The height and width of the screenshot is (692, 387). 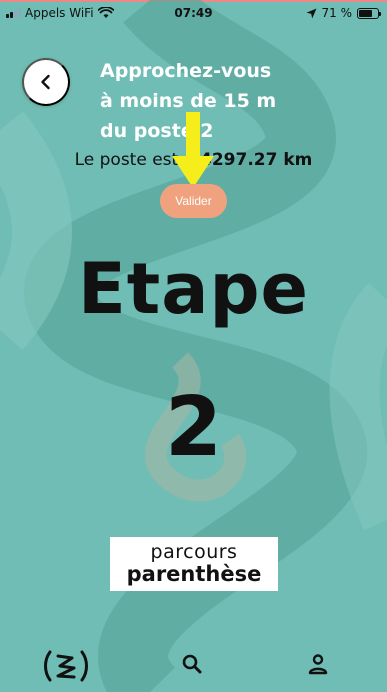 I want to click on nav-profile, so click(x=318, y=664).